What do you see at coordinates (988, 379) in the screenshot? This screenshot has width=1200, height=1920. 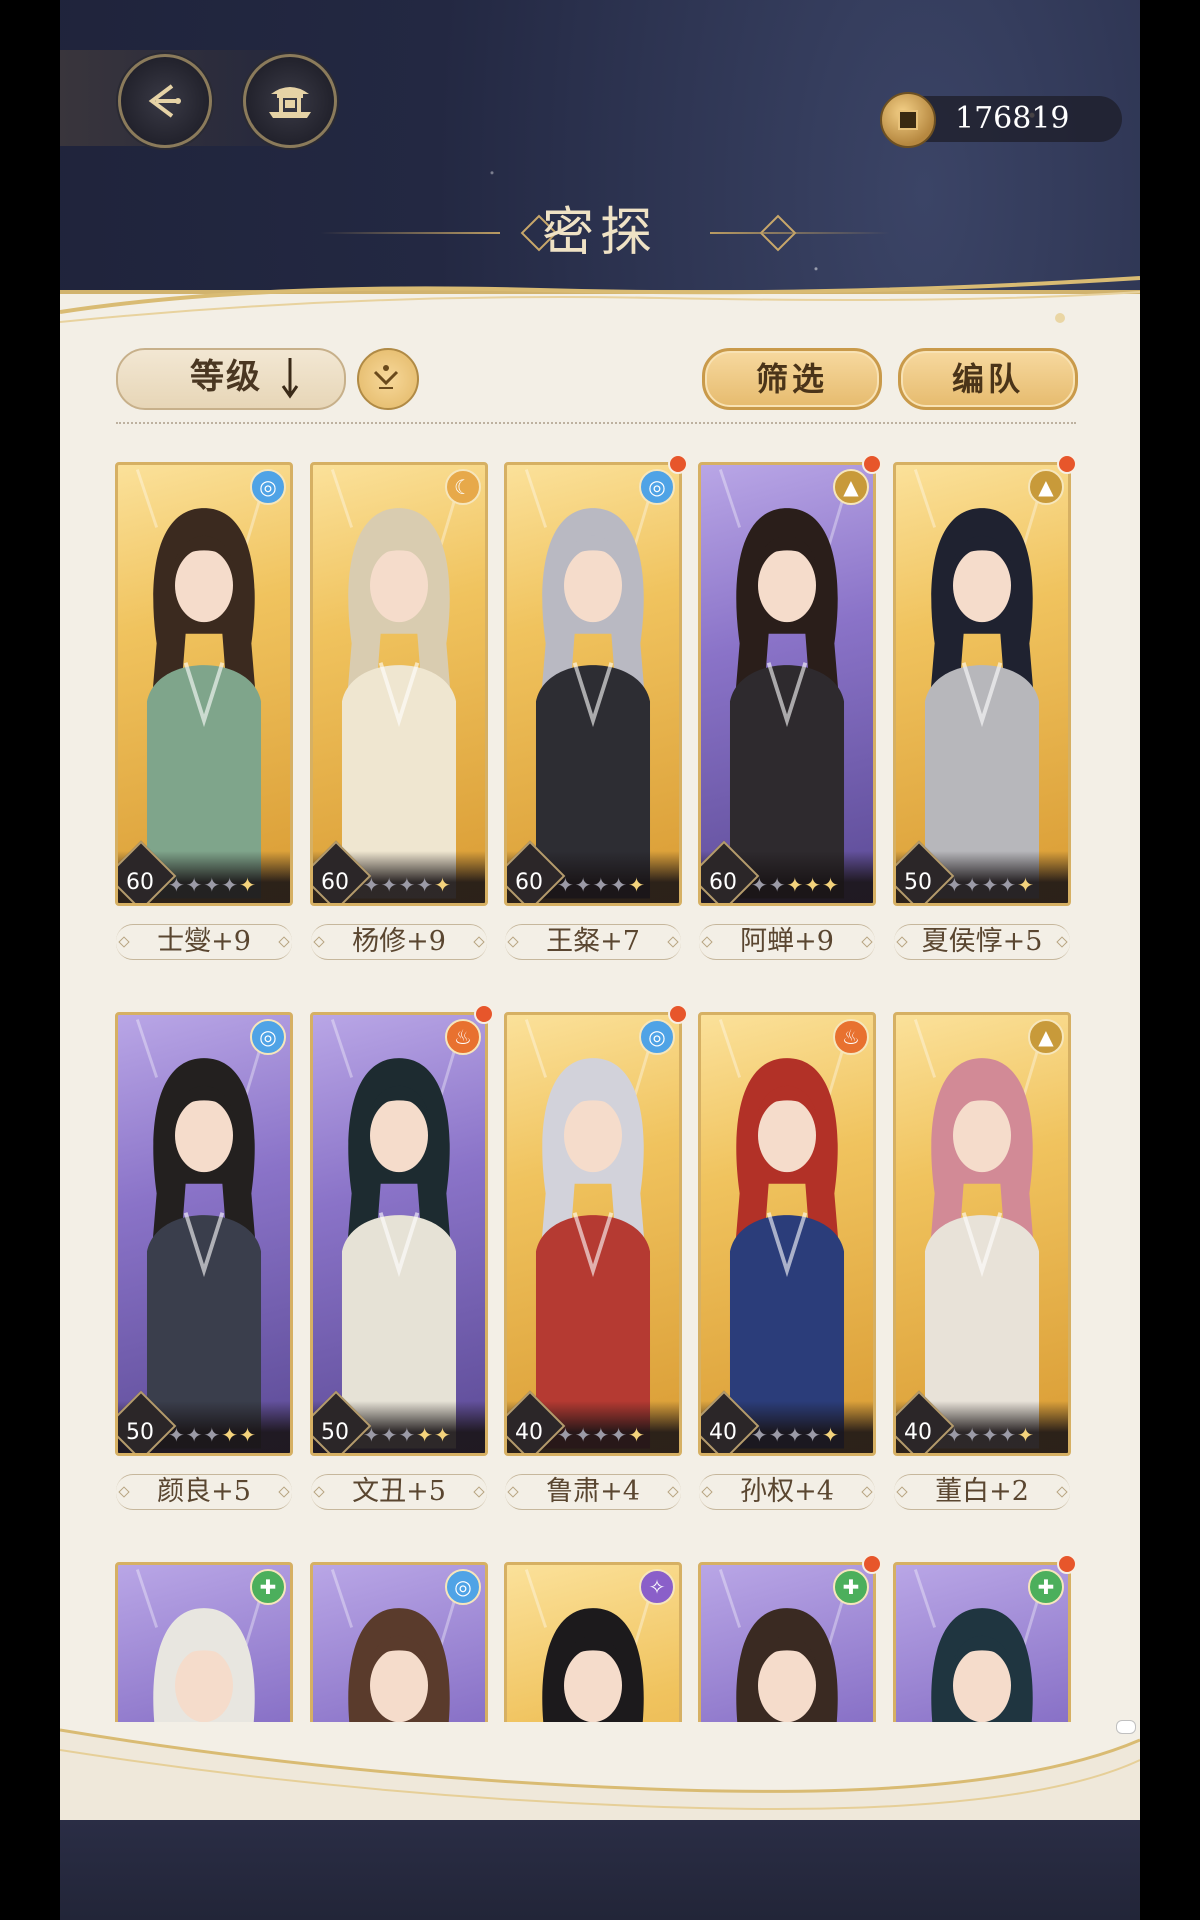 I see `team-formation-button: 编队` at bounding box center [988, 379].